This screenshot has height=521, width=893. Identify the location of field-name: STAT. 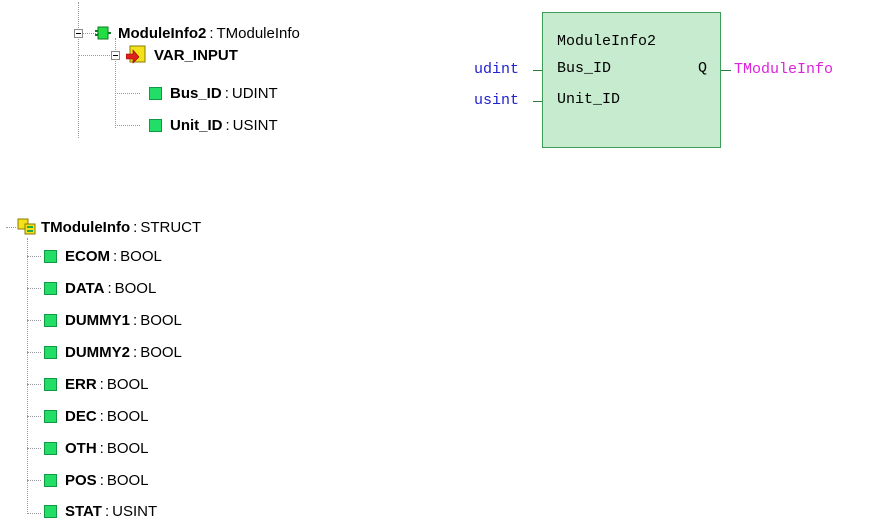
(83, 511).